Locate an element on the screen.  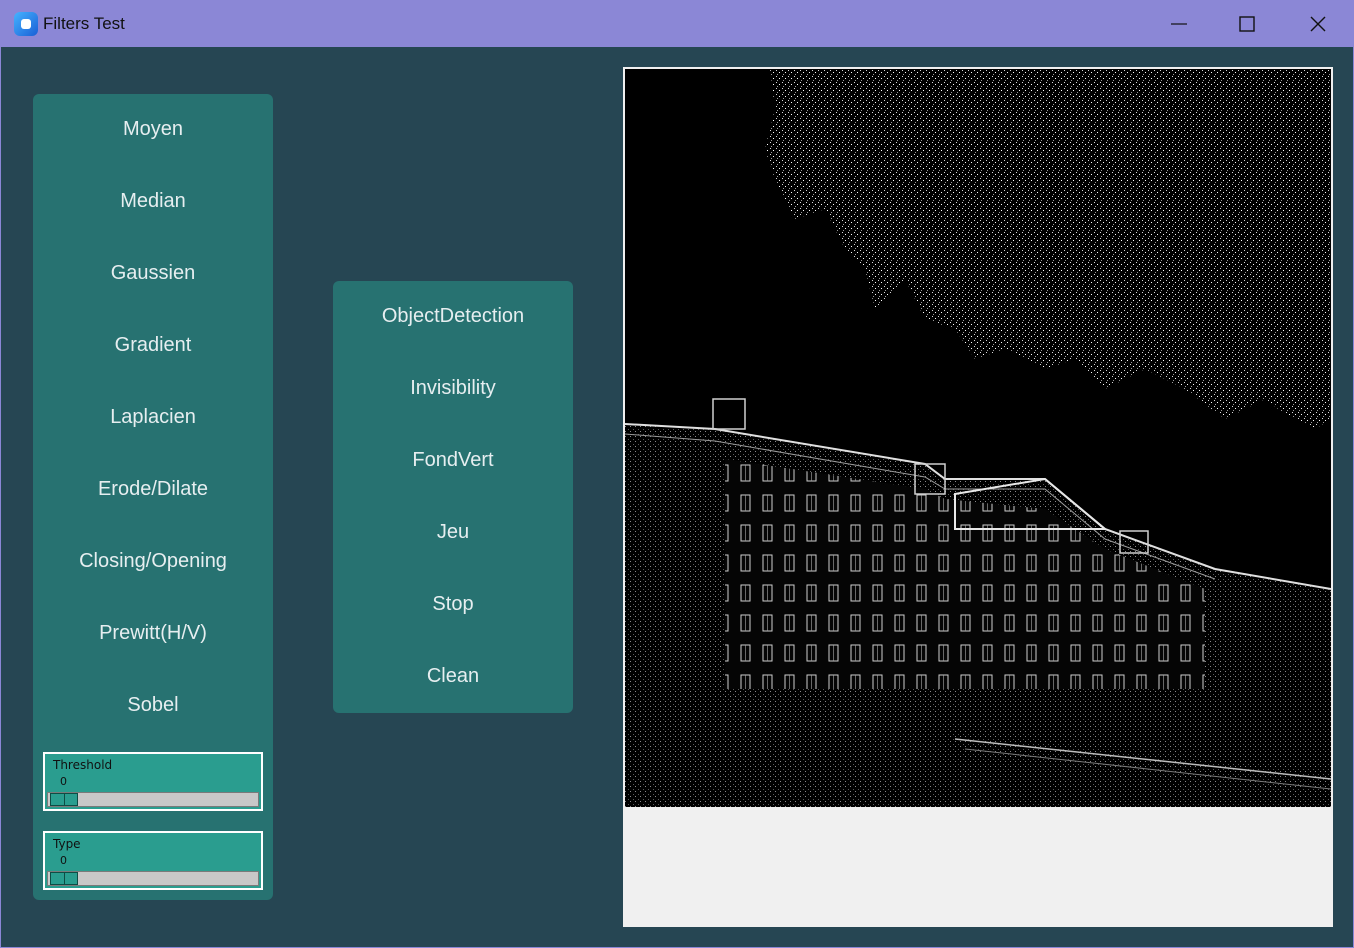
type-label: Type is located at coordinates (67, 844).